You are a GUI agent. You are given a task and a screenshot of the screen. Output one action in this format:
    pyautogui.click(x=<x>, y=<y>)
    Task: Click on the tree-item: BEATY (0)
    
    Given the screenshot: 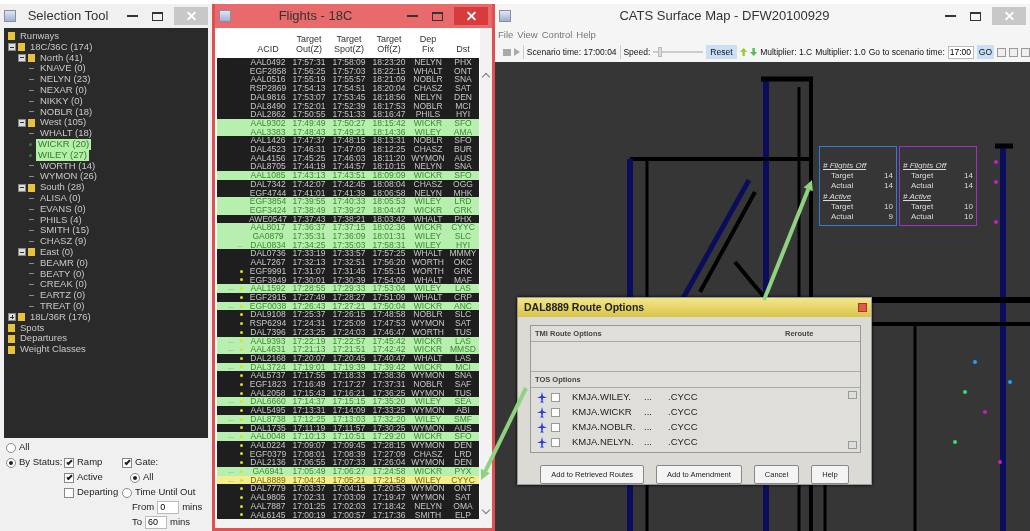 What is the action you would take?
    pyautogui.click(x=62, y=274)
    